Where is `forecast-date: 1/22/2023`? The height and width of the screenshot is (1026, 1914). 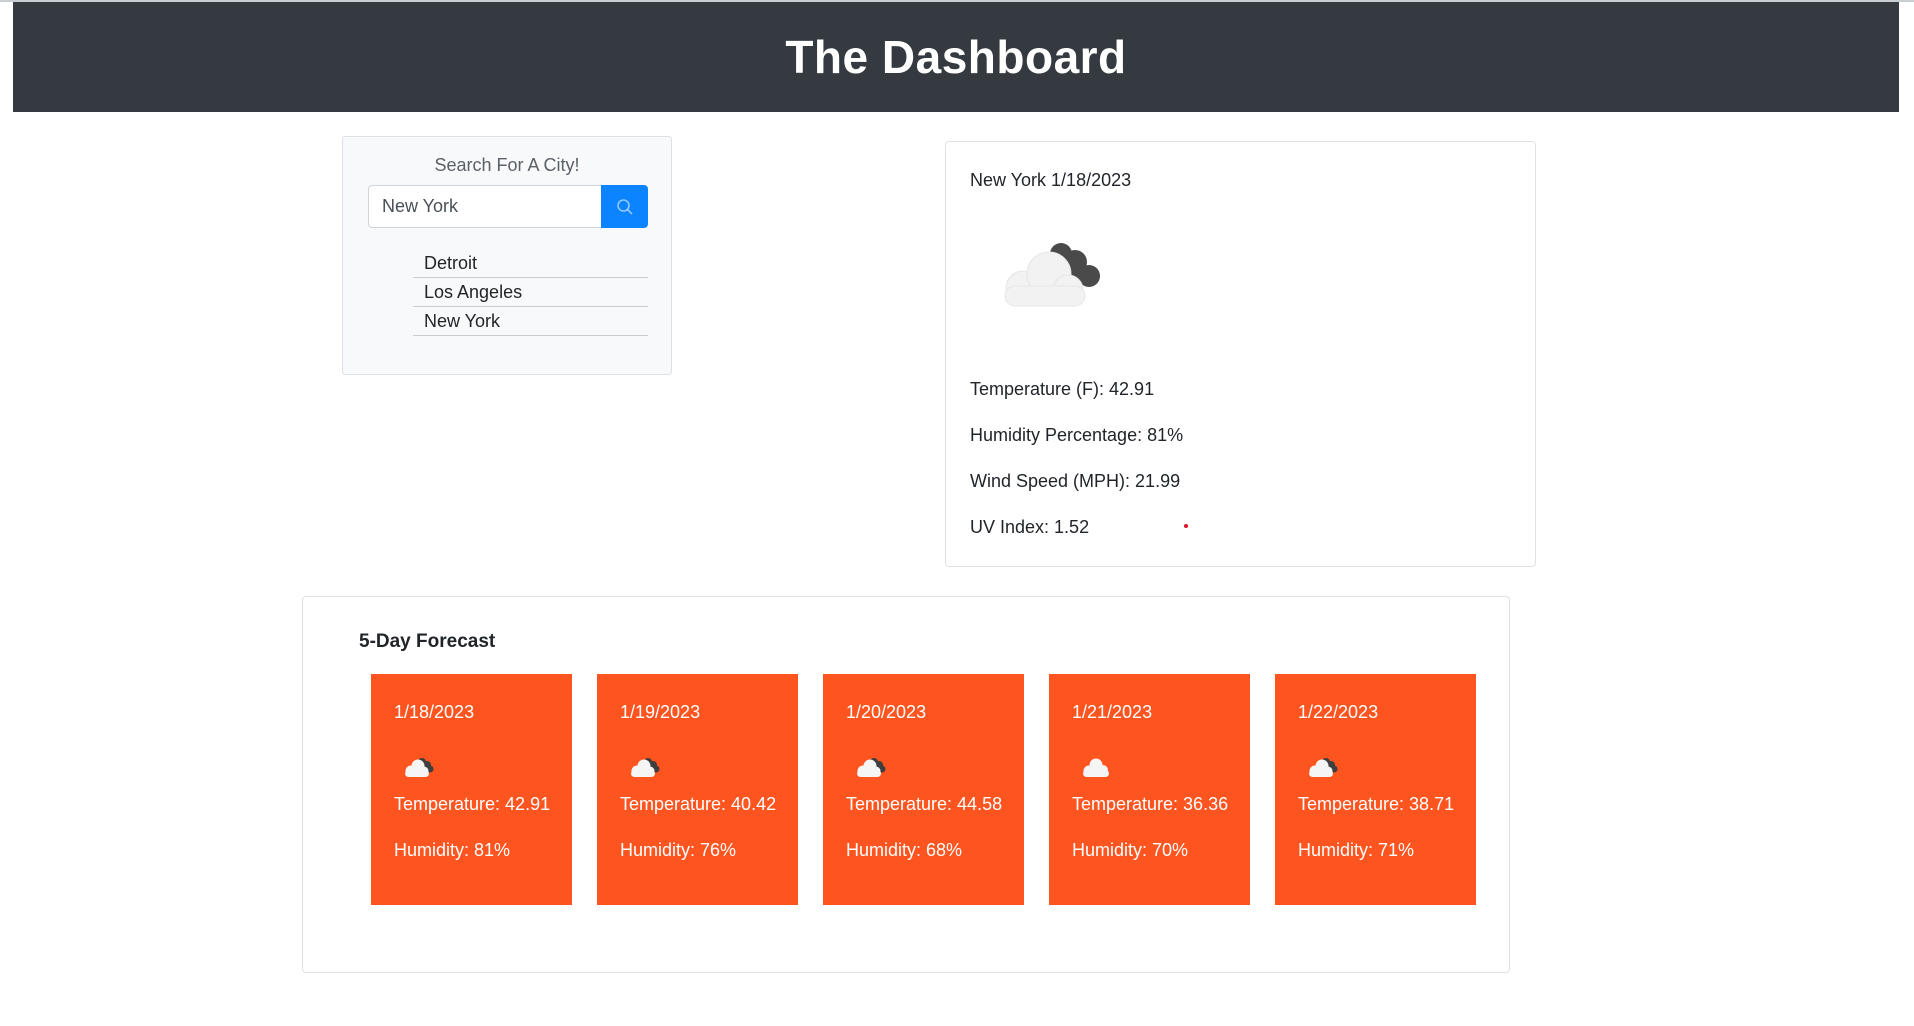 forecast-date: 1/22/2023 is located at coordinates (1338, 712).